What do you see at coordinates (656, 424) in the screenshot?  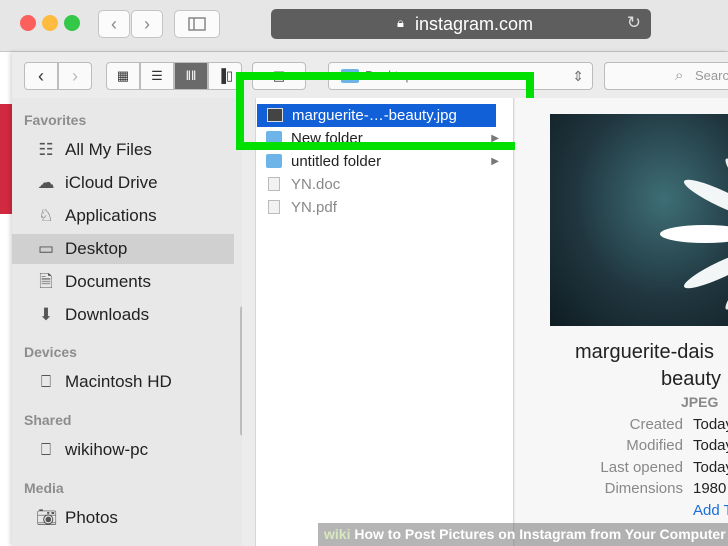 I see `meta-label-created: Created` at bounding box center [656, 424].